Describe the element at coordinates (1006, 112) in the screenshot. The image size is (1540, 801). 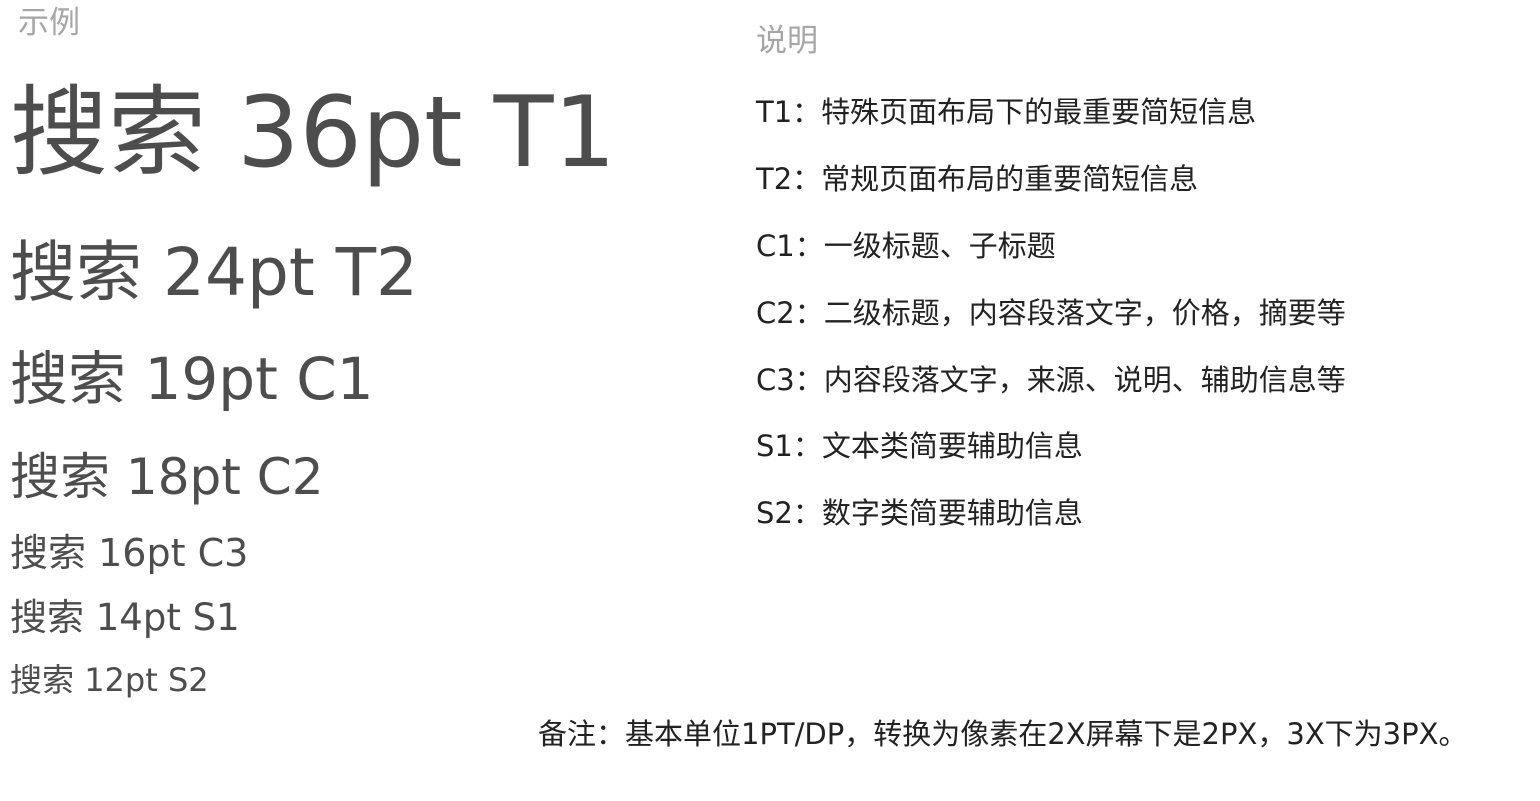
I see `description-t1: T1：特殊页面布局下的最重要简短信息` at that location.